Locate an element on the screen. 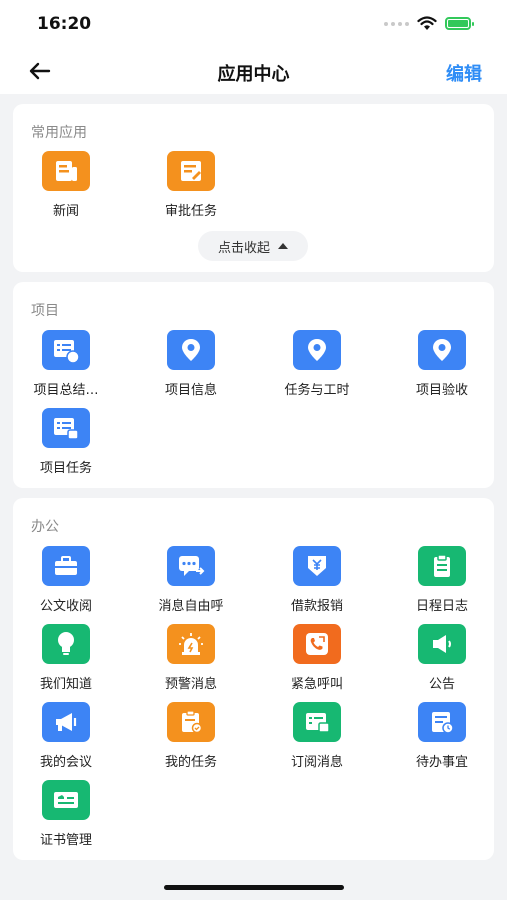  app-loan-reimburse: 借款报销 is located at coordinates (317, 580).